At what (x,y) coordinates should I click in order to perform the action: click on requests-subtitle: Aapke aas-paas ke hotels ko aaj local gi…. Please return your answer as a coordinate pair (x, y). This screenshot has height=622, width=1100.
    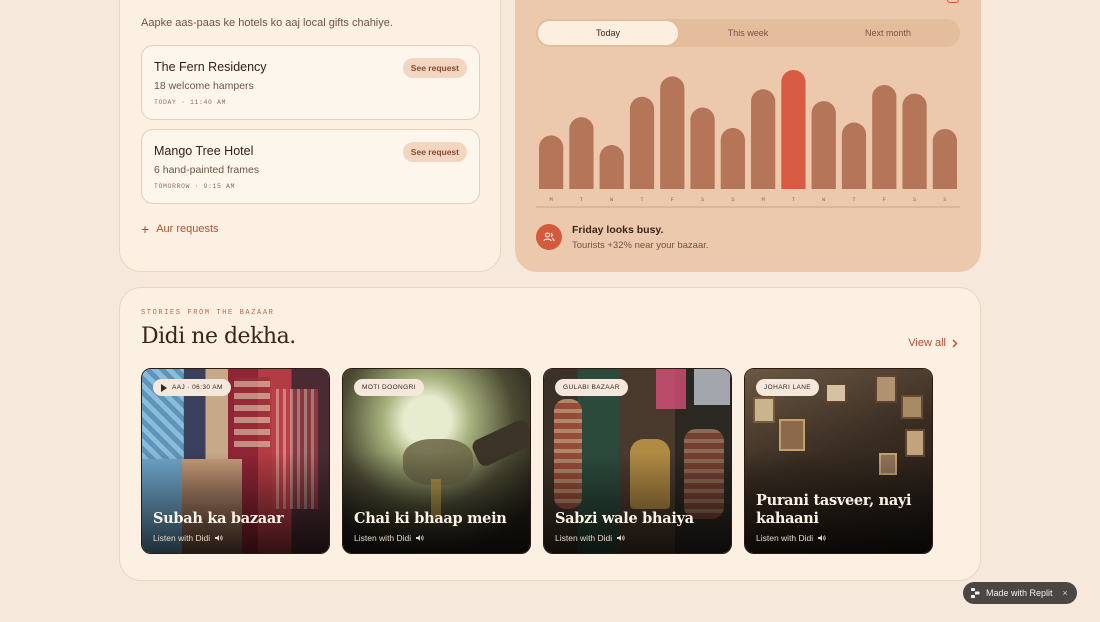
    Looking at the image, I should click on (267, 23).